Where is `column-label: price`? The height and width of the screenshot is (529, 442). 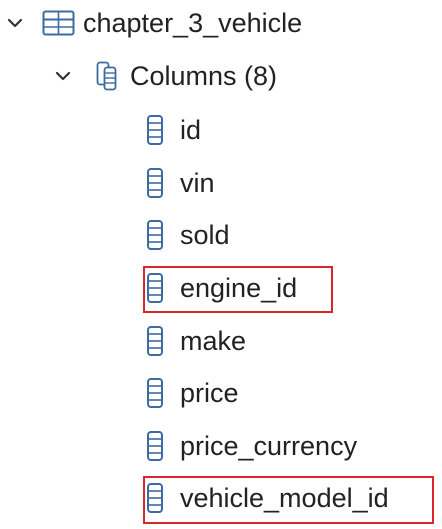 column-label: price is located at coordinates (209, 393).